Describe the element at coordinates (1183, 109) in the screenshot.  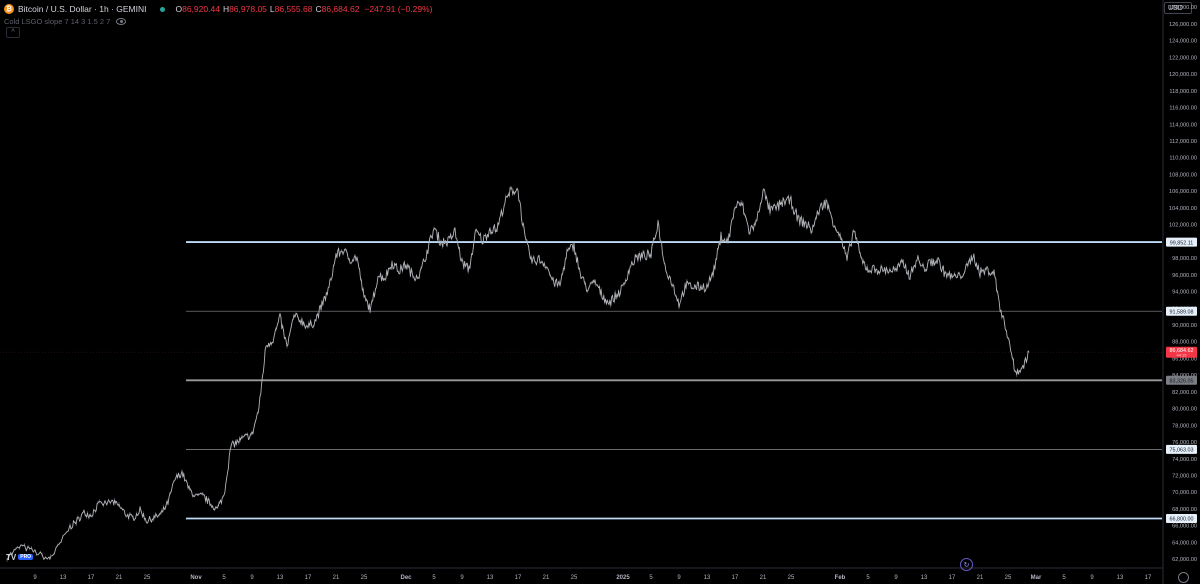
I see `y-tick-label: 116,000.00` at that location.